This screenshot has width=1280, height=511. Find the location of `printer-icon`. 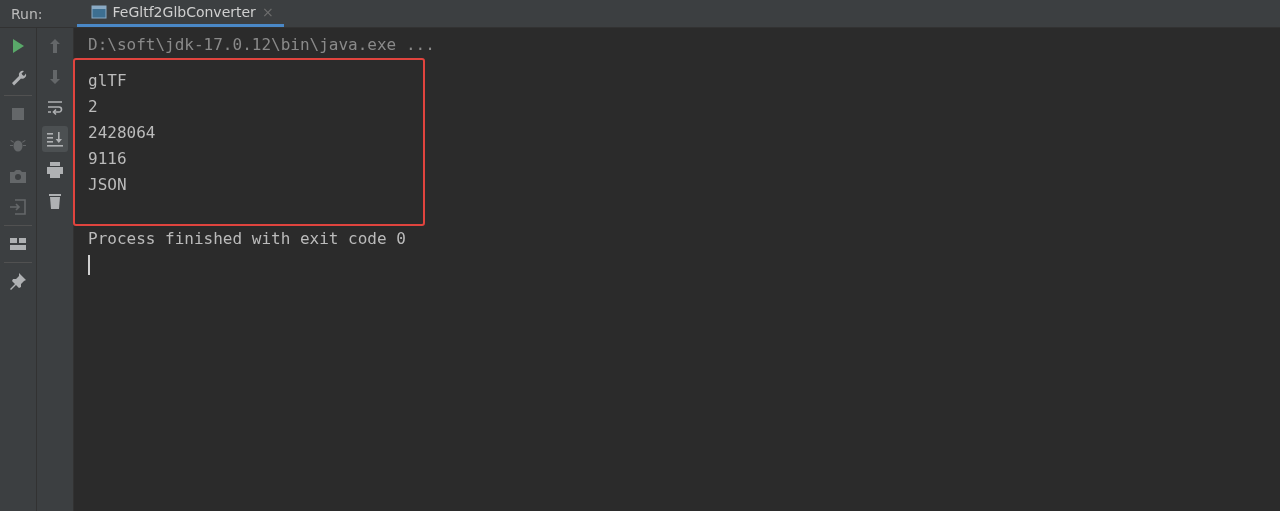

printer-icon is located at coordinates (55, 170).